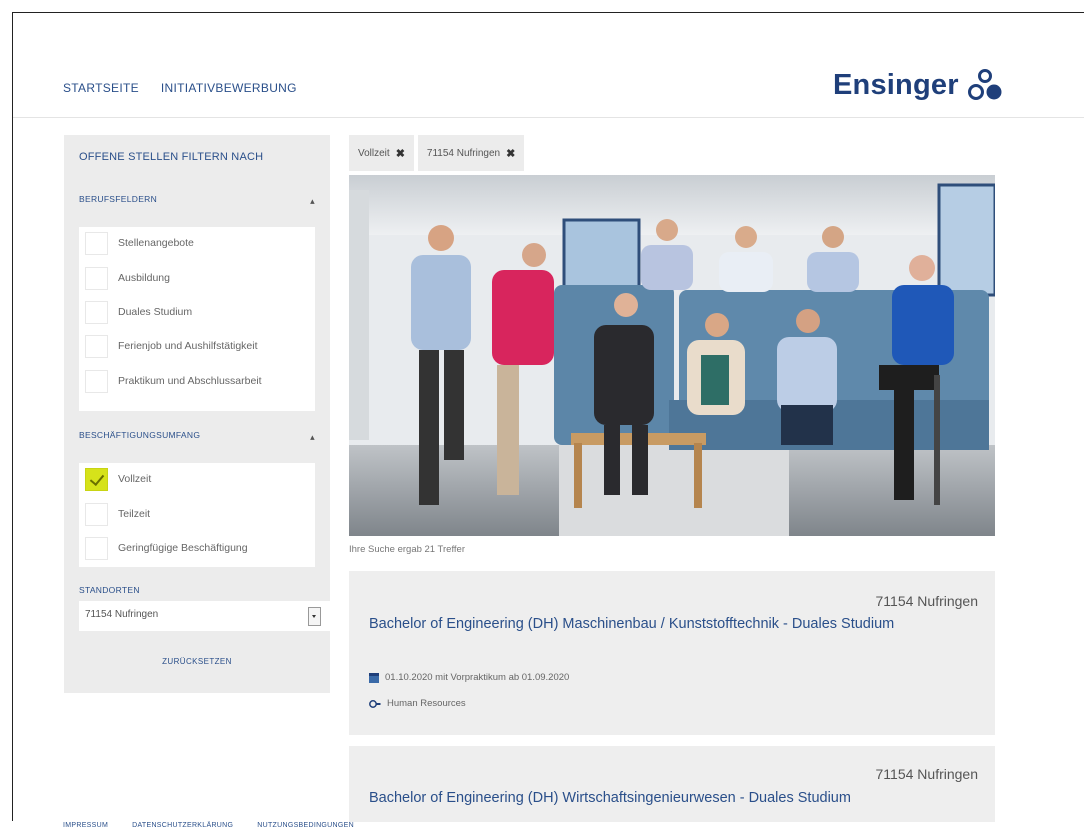 This screenshot has width=1084, height=832. What do you see at coordinates (144, 278) in the screenshot?
I see `field-option-label: Ausbildung` at bounding box center [144, 278].